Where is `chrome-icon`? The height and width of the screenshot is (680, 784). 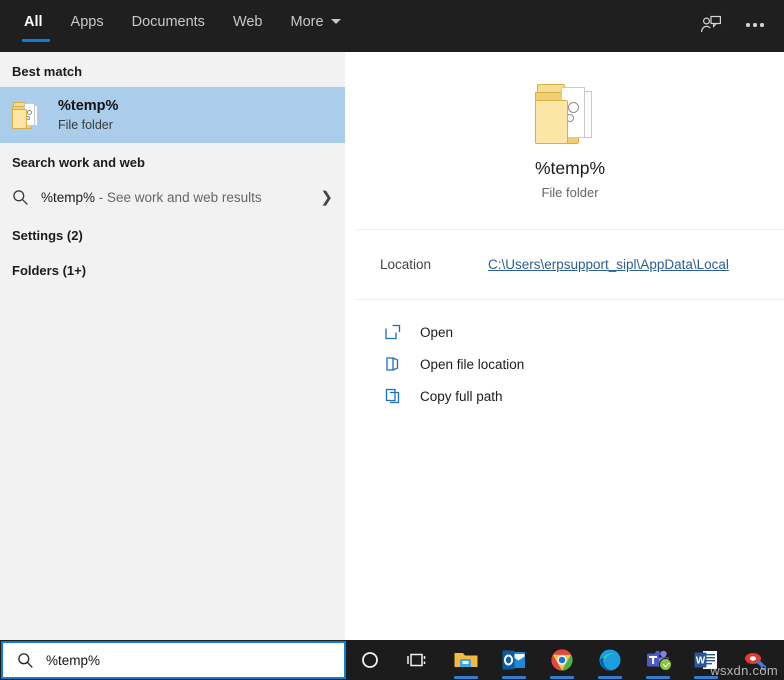 chrome-icon is located at coordinates (562, 660).